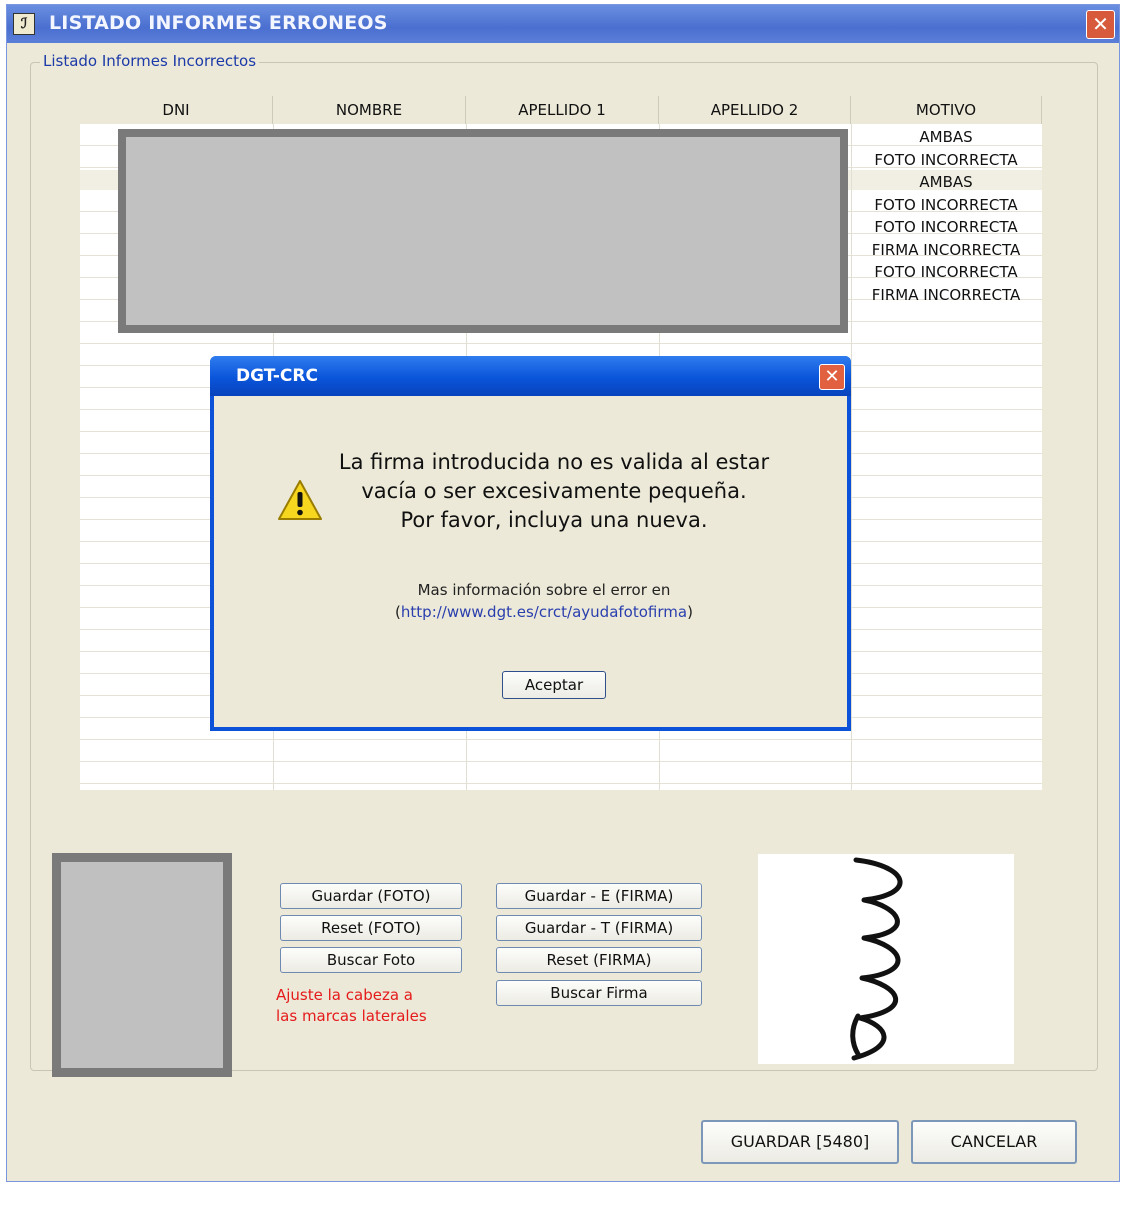 The height and width of the screenshot is (1209, 1123). I want to click on close-icon: ✕, so click(1100, 24).